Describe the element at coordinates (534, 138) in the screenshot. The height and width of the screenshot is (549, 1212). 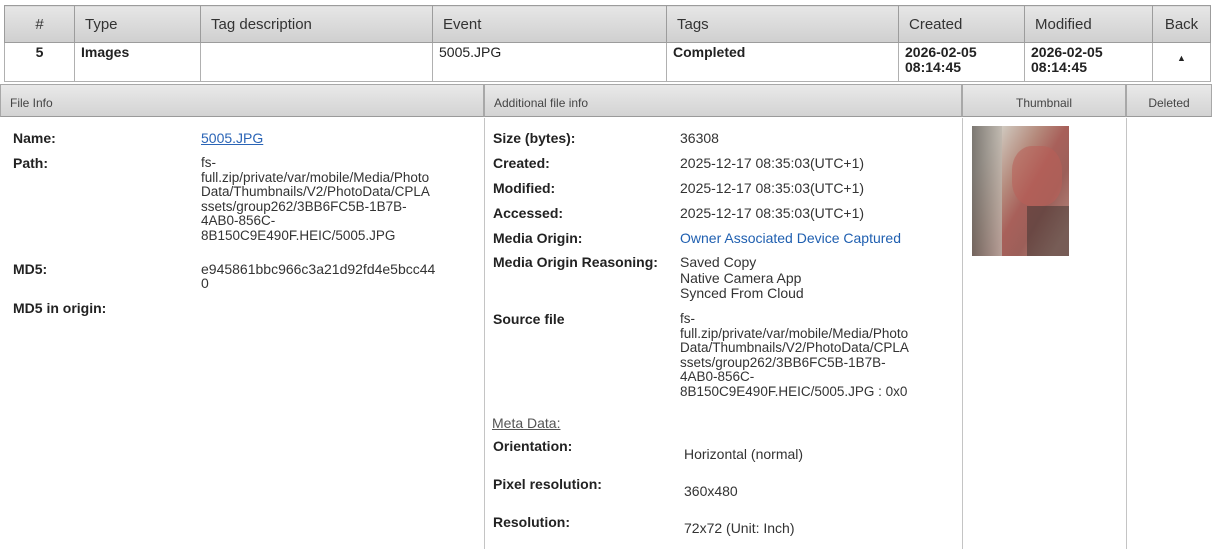
I see `size-label: Size (bytes):` at that location.